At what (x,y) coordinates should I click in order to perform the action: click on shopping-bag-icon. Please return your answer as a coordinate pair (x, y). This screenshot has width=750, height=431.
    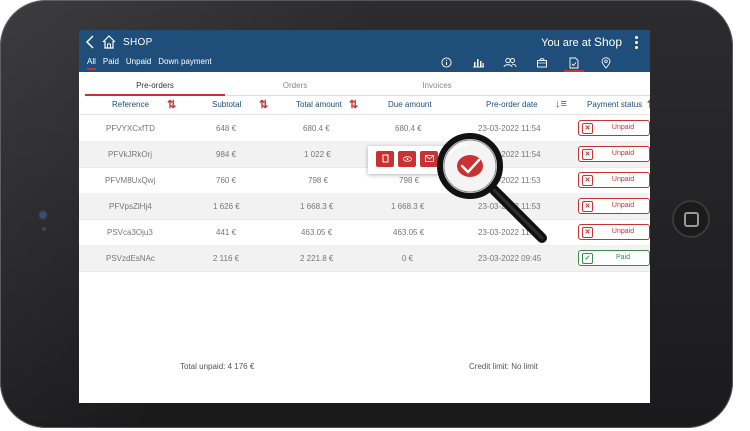
    Looking at the image, I should click on (542, 62).